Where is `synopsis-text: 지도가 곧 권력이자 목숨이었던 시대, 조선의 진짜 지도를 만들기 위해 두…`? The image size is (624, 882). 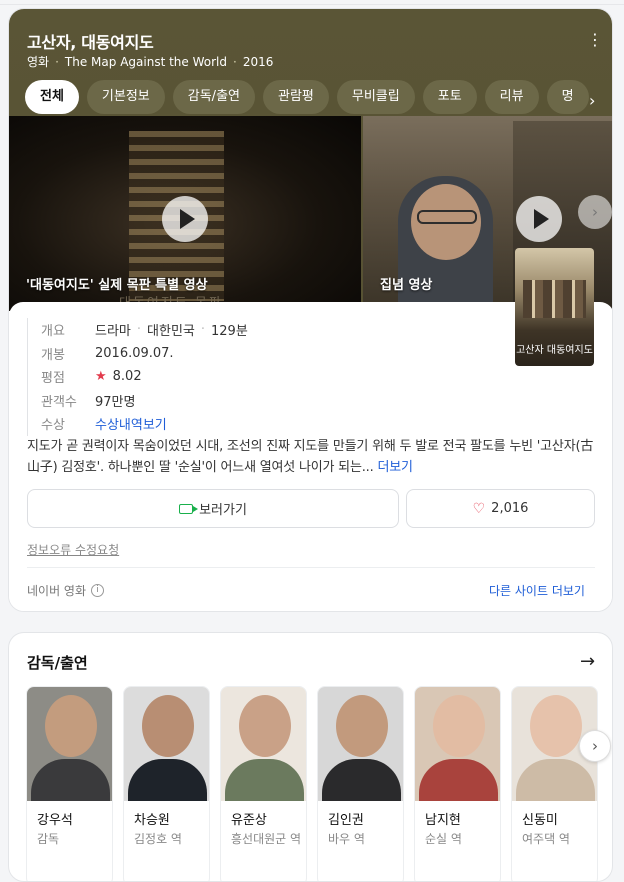
synopsis-text: 지도가 곧 권력이자 목숨이었던 시대, 조선의 진짜 지도를 만들기 위해 두… is located at coordinates (310, 457).